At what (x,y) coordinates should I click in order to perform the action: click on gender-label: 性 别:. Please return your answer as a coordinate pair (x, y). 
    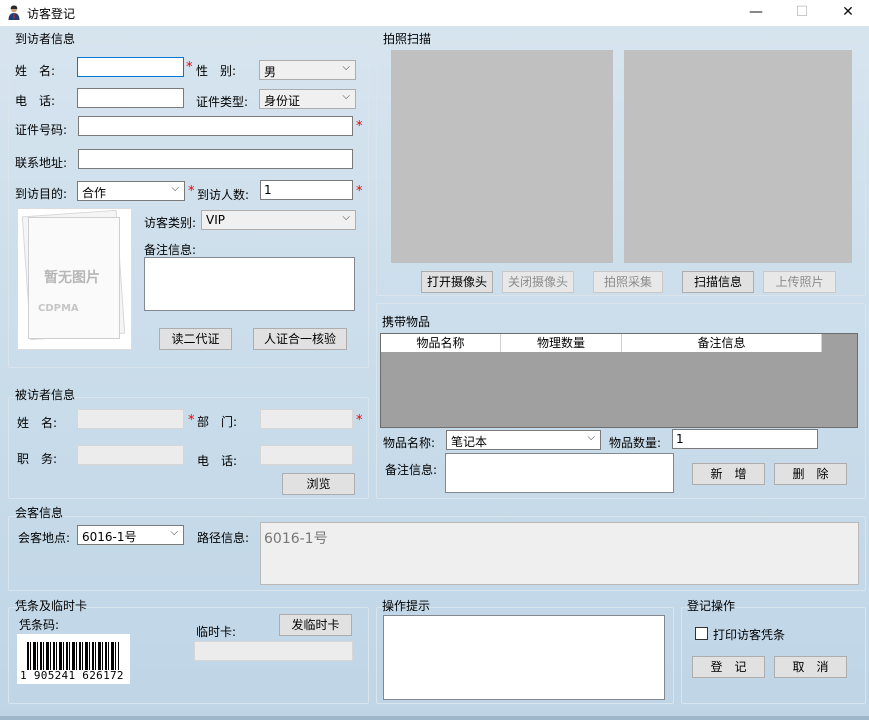
    Looking at the image, I should click on (216, 71).